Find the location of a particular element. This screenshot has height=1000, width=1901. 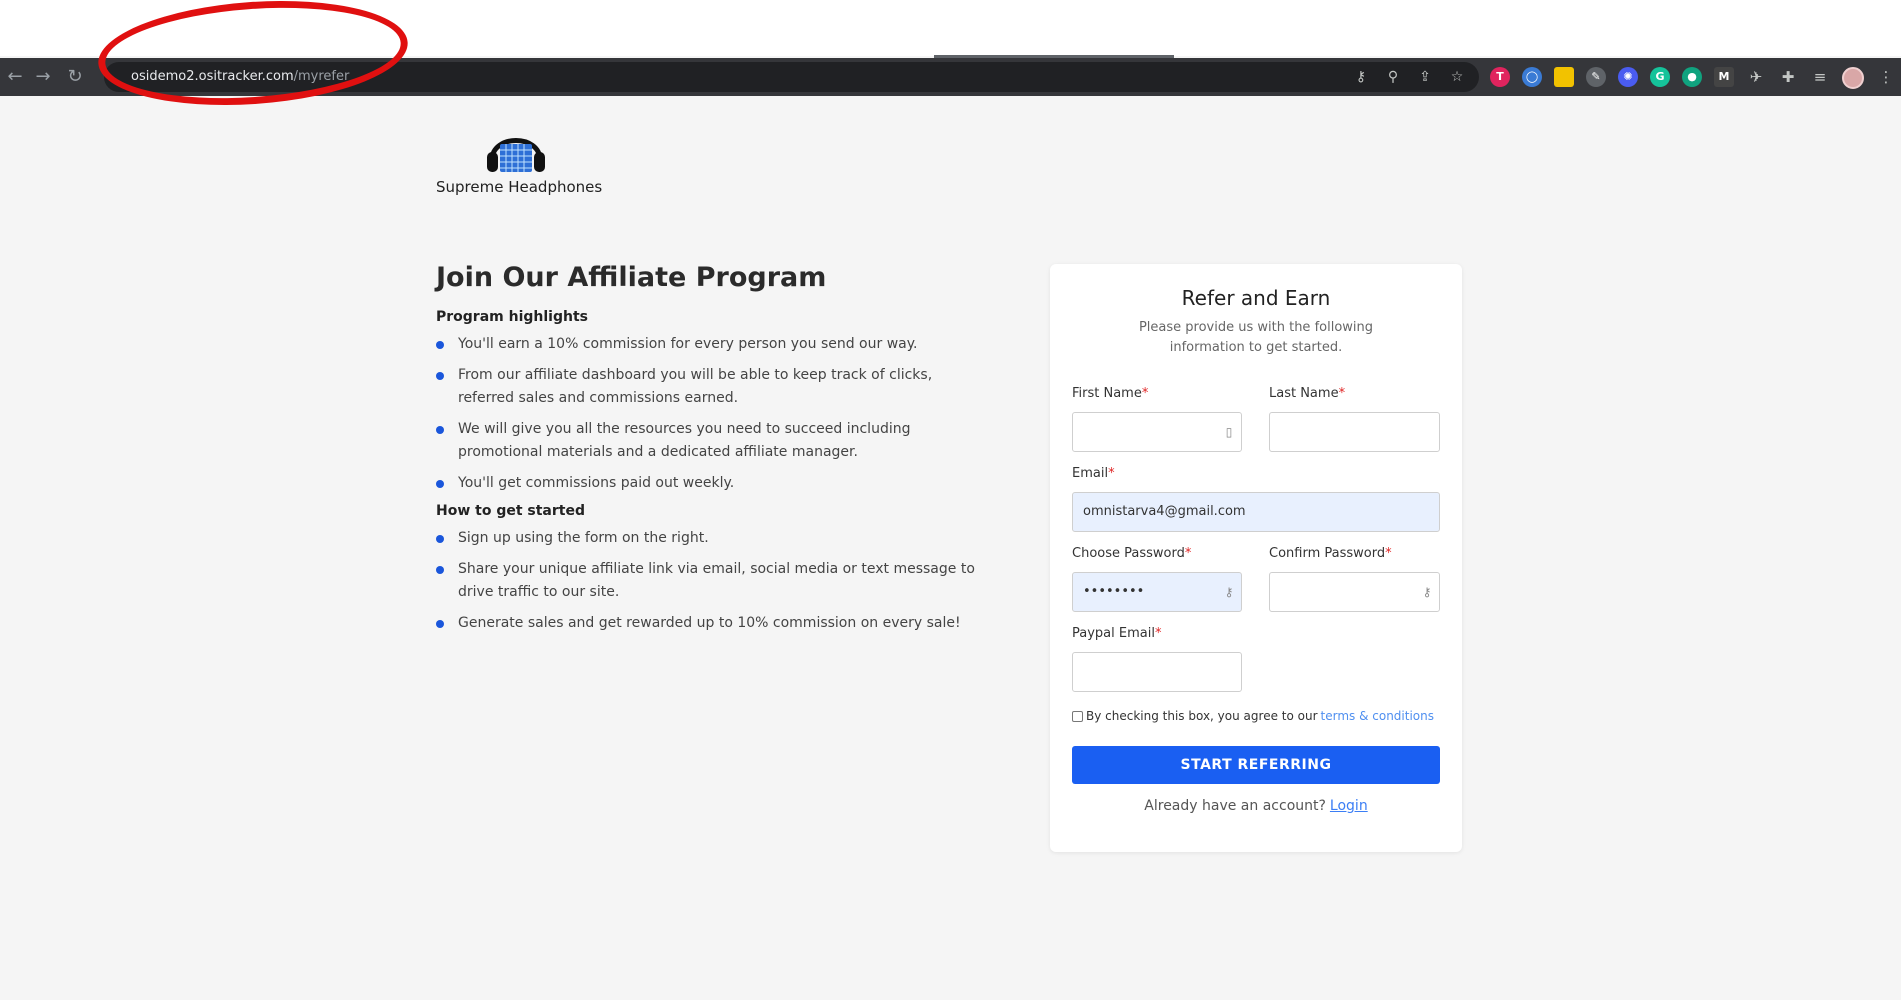

email-label-text: Email is located at coordinates (1090, 473).